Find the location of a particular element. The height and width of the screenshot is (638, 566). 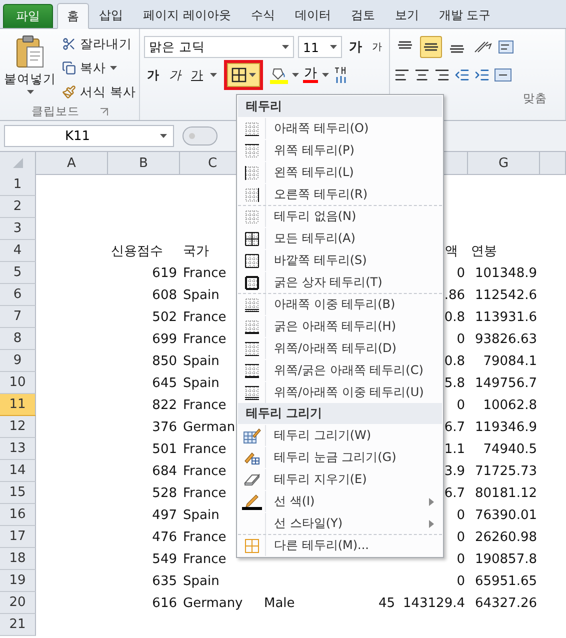

bold-button: 가 is located at coordinates (153, 75).